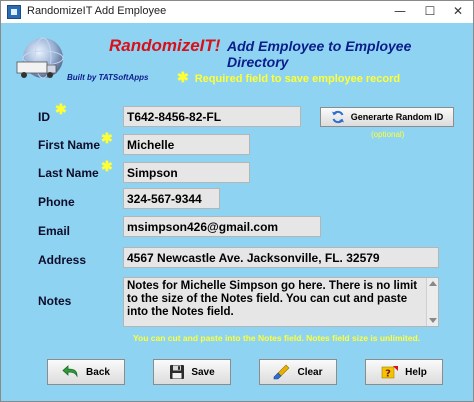 This screenshot has height=402, width=474. I want to click on last-name-required-icon: ✱, so click(107, 166).